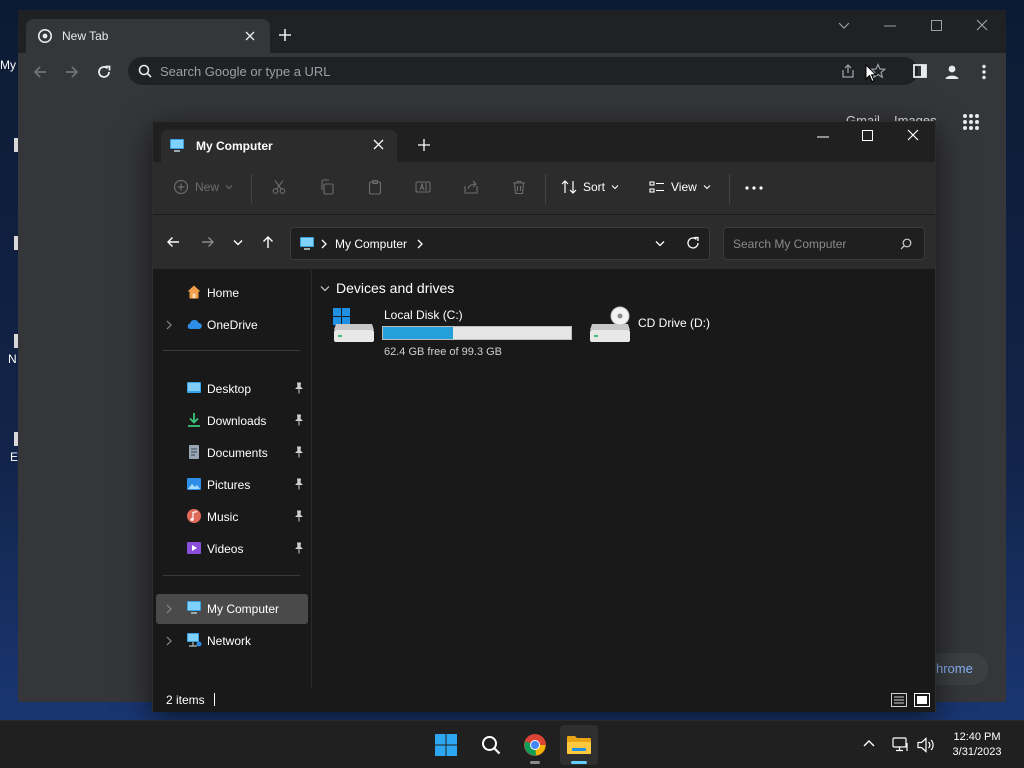  What do you see at coordinates (194, 484) in the screenshot?
I see `pictures-icon` at bounding box center [194, 484].